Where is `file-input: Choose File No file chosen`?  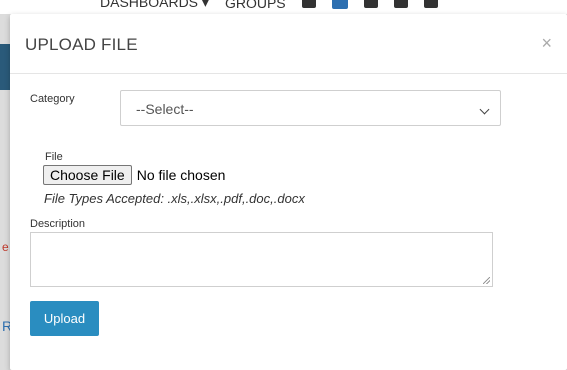
file-input: Choose File No file chosen is located at coordinates (134, 175).